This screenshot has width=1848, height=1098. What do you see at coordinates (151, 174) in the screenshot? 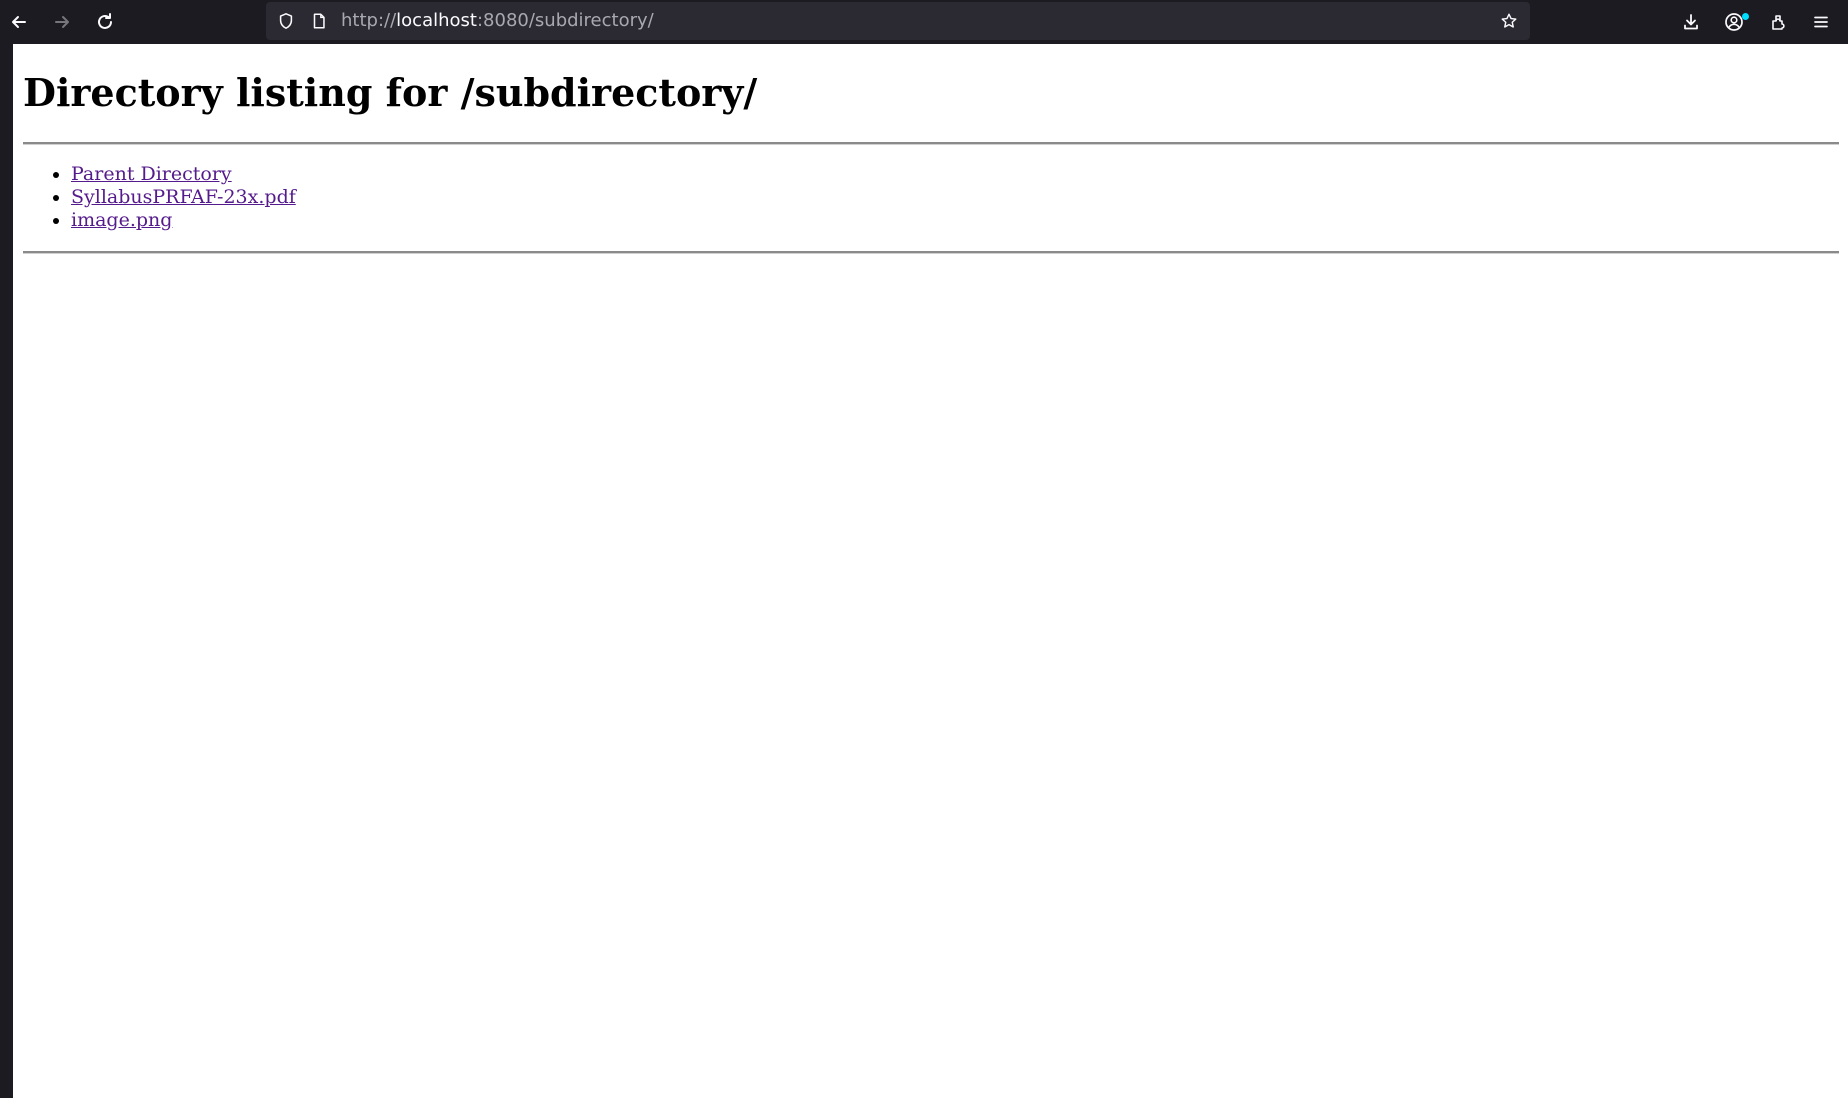
I see `link-parent-directory: Parent Directory` at bounding box center [151, 174].